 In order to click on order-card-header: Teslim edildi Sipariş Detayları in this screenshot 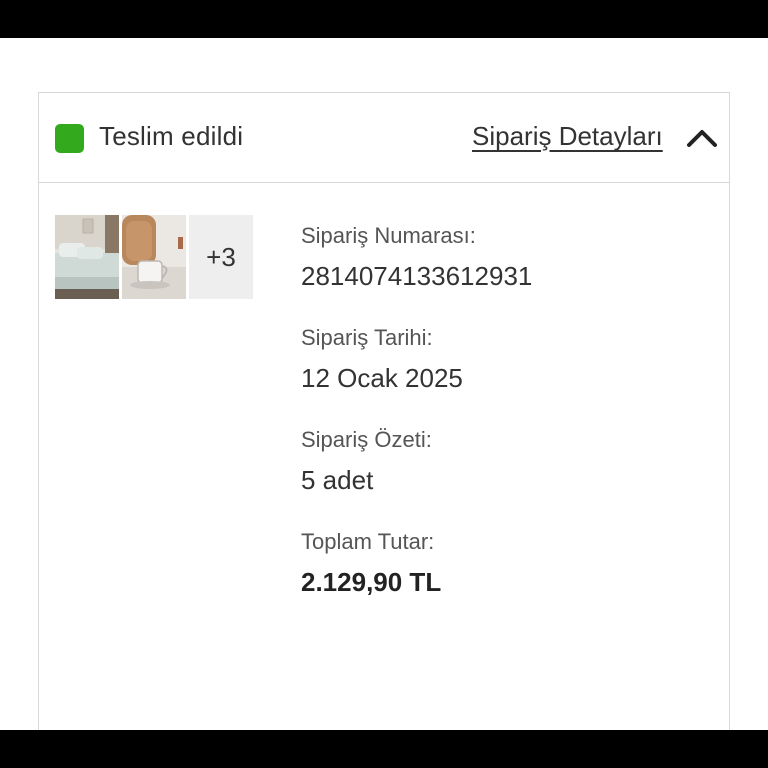, I will do `click(384, 138)`.